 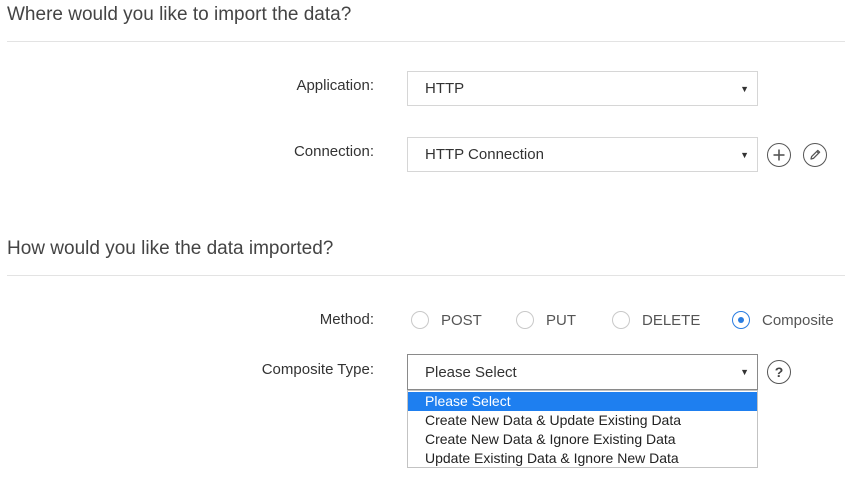 What do you see at coordinates (582, 420) in the screenshot?
I see `dropdown-option: Create New Data & Update Existing Data` at bounding box center [582, 420].